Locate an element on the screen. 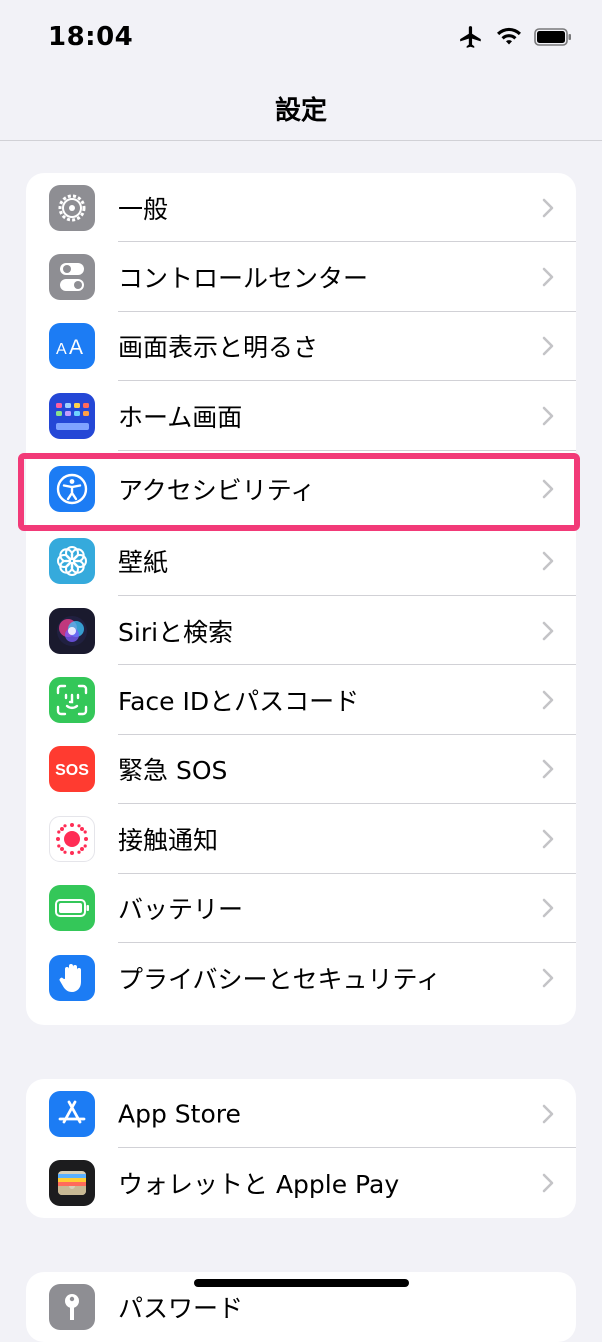 Image resolution: width=602 pixels, height=1342 pixels. settings-row-exposure-notification: 接触通知 is located at coordinates (301, 839).